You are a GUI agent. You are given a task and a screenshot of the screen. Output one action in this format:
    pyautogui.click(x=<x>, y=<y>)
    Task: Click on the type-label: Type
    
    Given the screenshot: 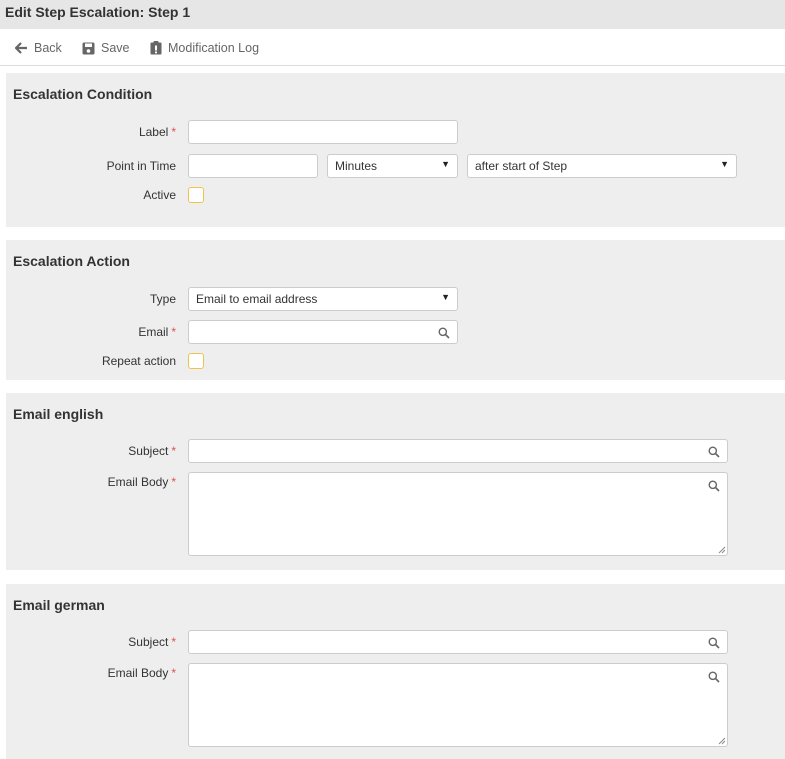 What is the action you would take?
    pyautogui.click(x=162, y=299)
    